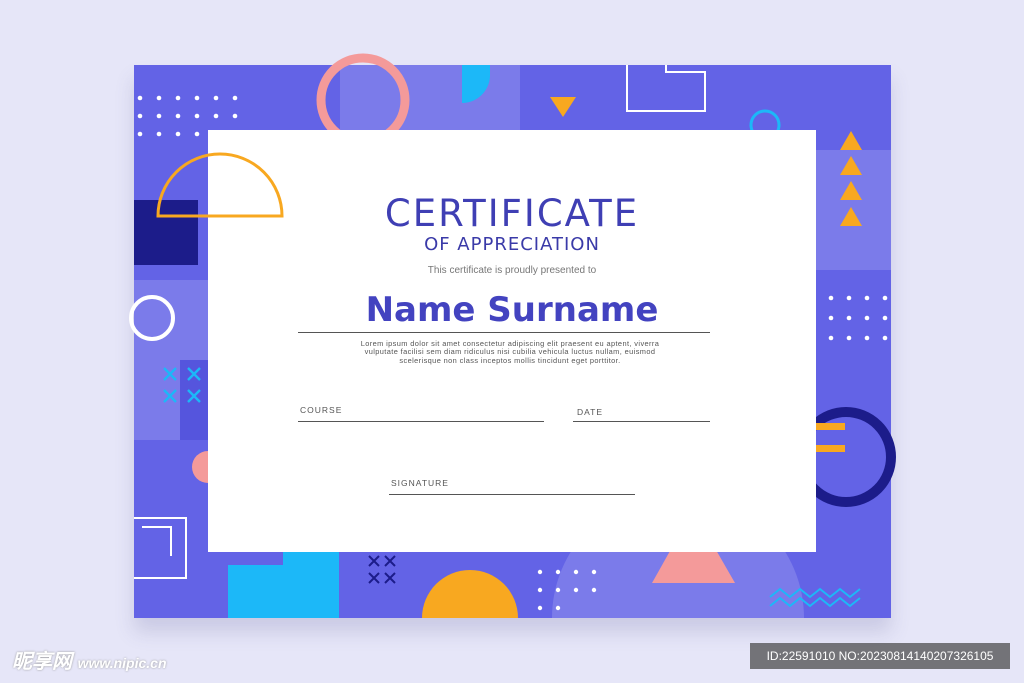 This screenshot has width=1024, height=683. Describe the element at coordinates (512, 244) in the screenshot. I see `certificate-subtitle: OF APPRECIATION` at that location.